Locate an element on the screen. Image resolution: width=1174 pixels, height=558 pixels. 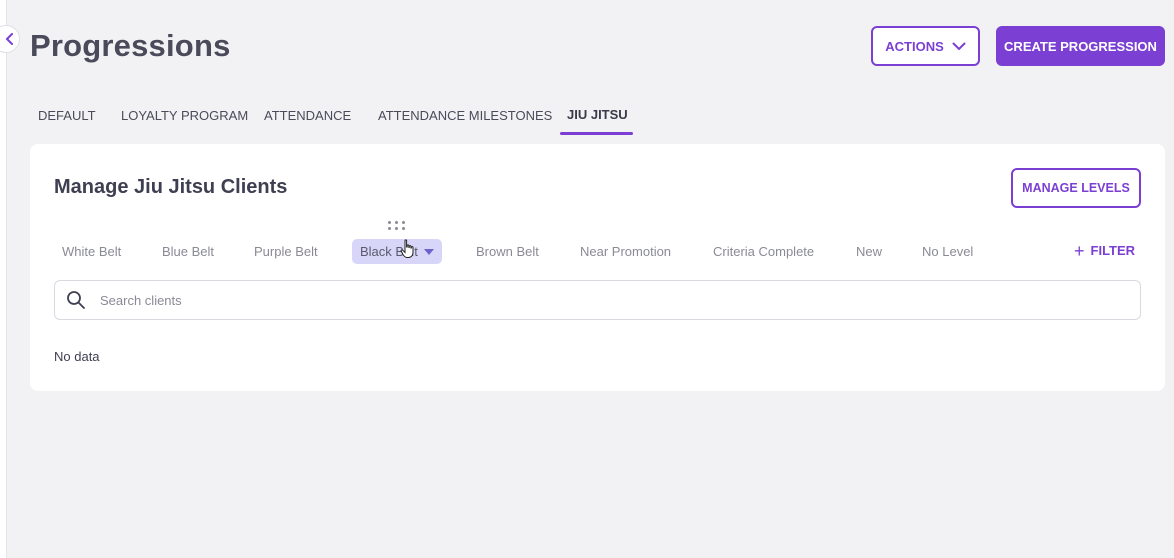
tab-default: DEFAULT is located at coordinates (67, 120).